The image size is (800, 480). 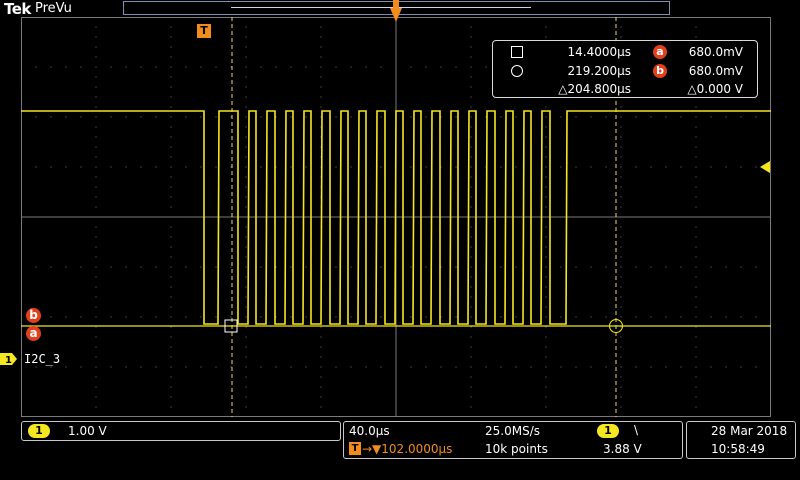 I want to click on channel1-marker-number: 1, so click(x=8, y=360).